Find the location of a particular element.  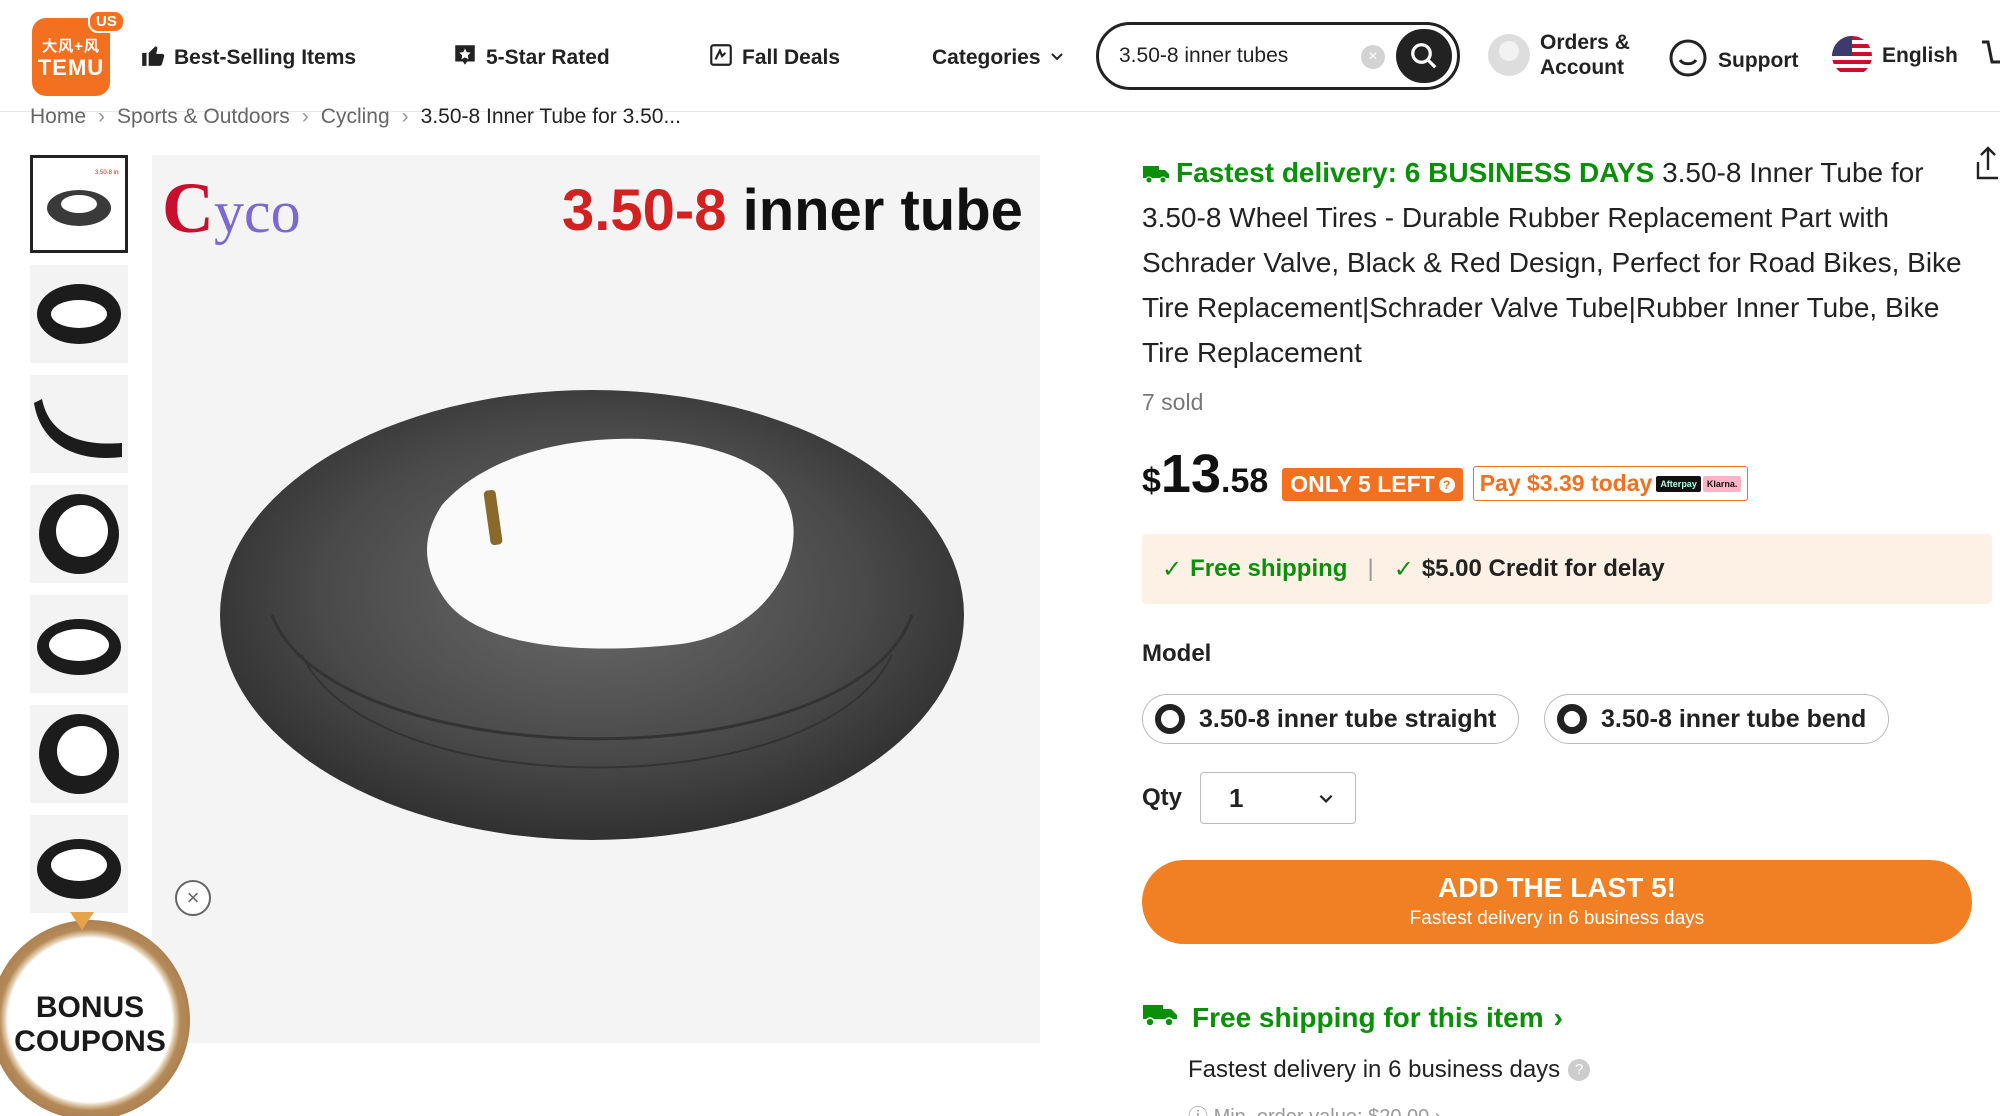

model-option-bend: 3.50-8 inner tube bend is located at coordinates (1717, 719).